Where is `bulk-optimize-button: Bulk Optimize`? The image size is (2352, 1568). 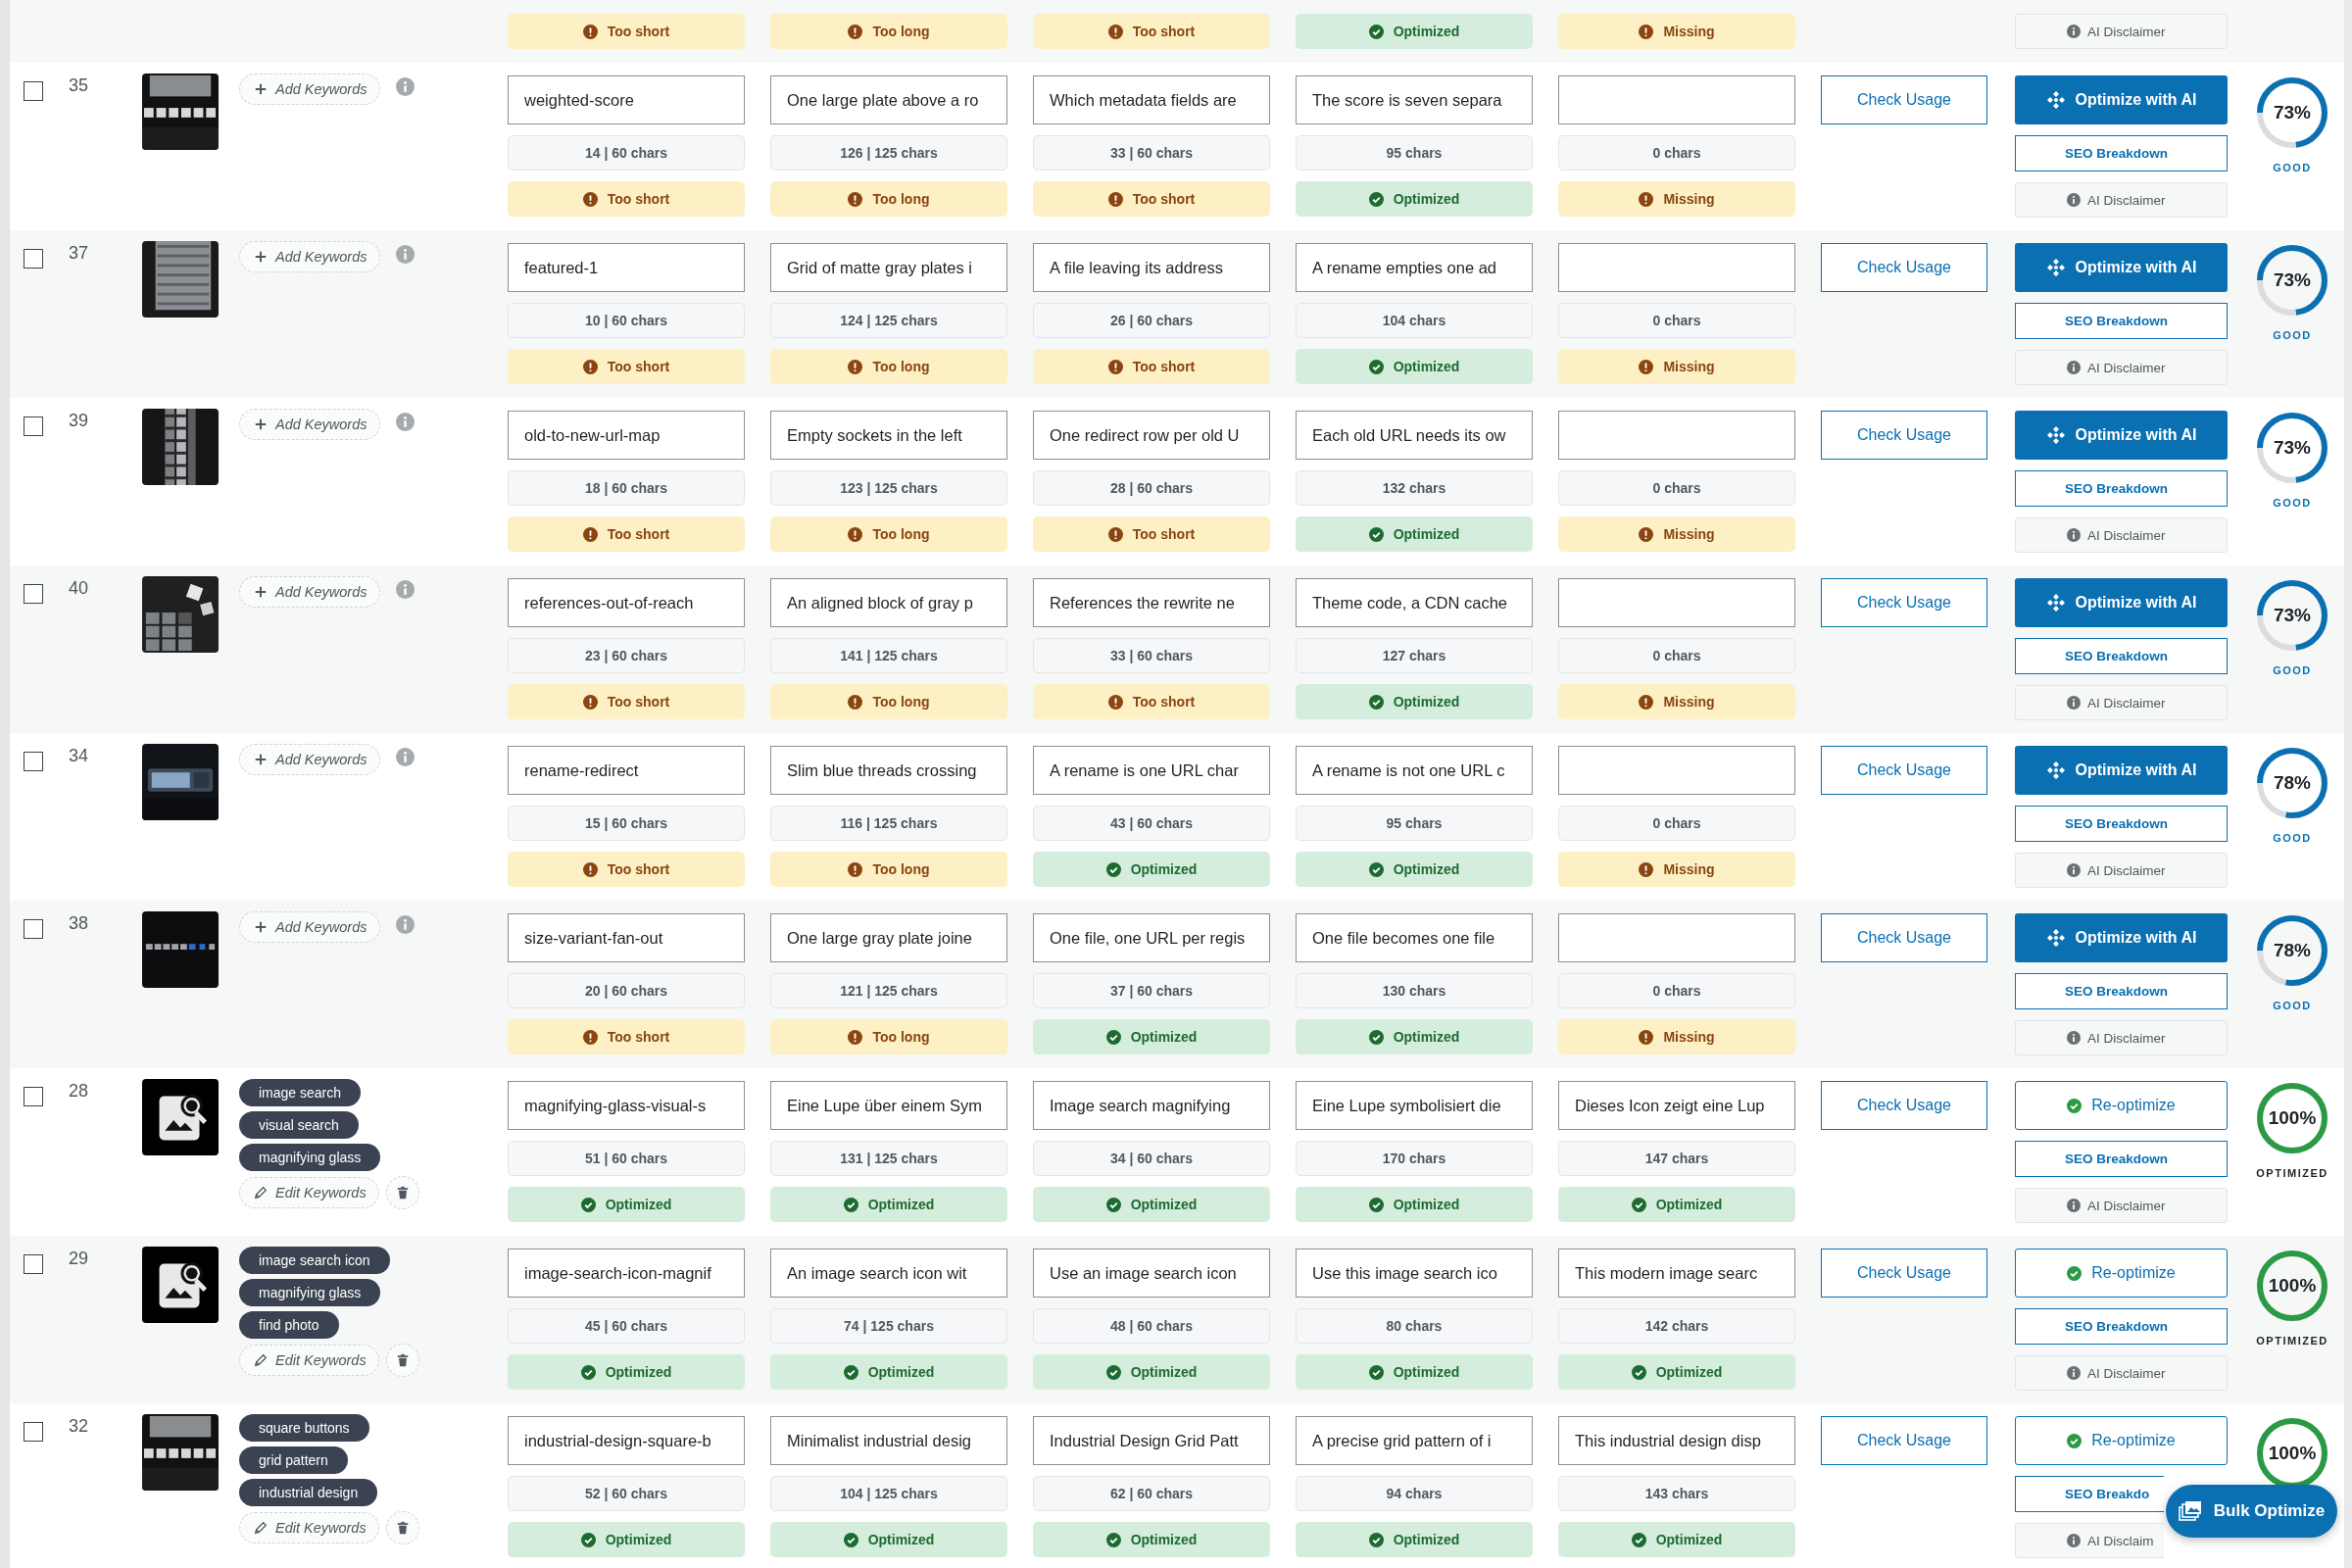
bulk-optimize-button: Bulk Optimize is located at coordinates (2251, 1511).